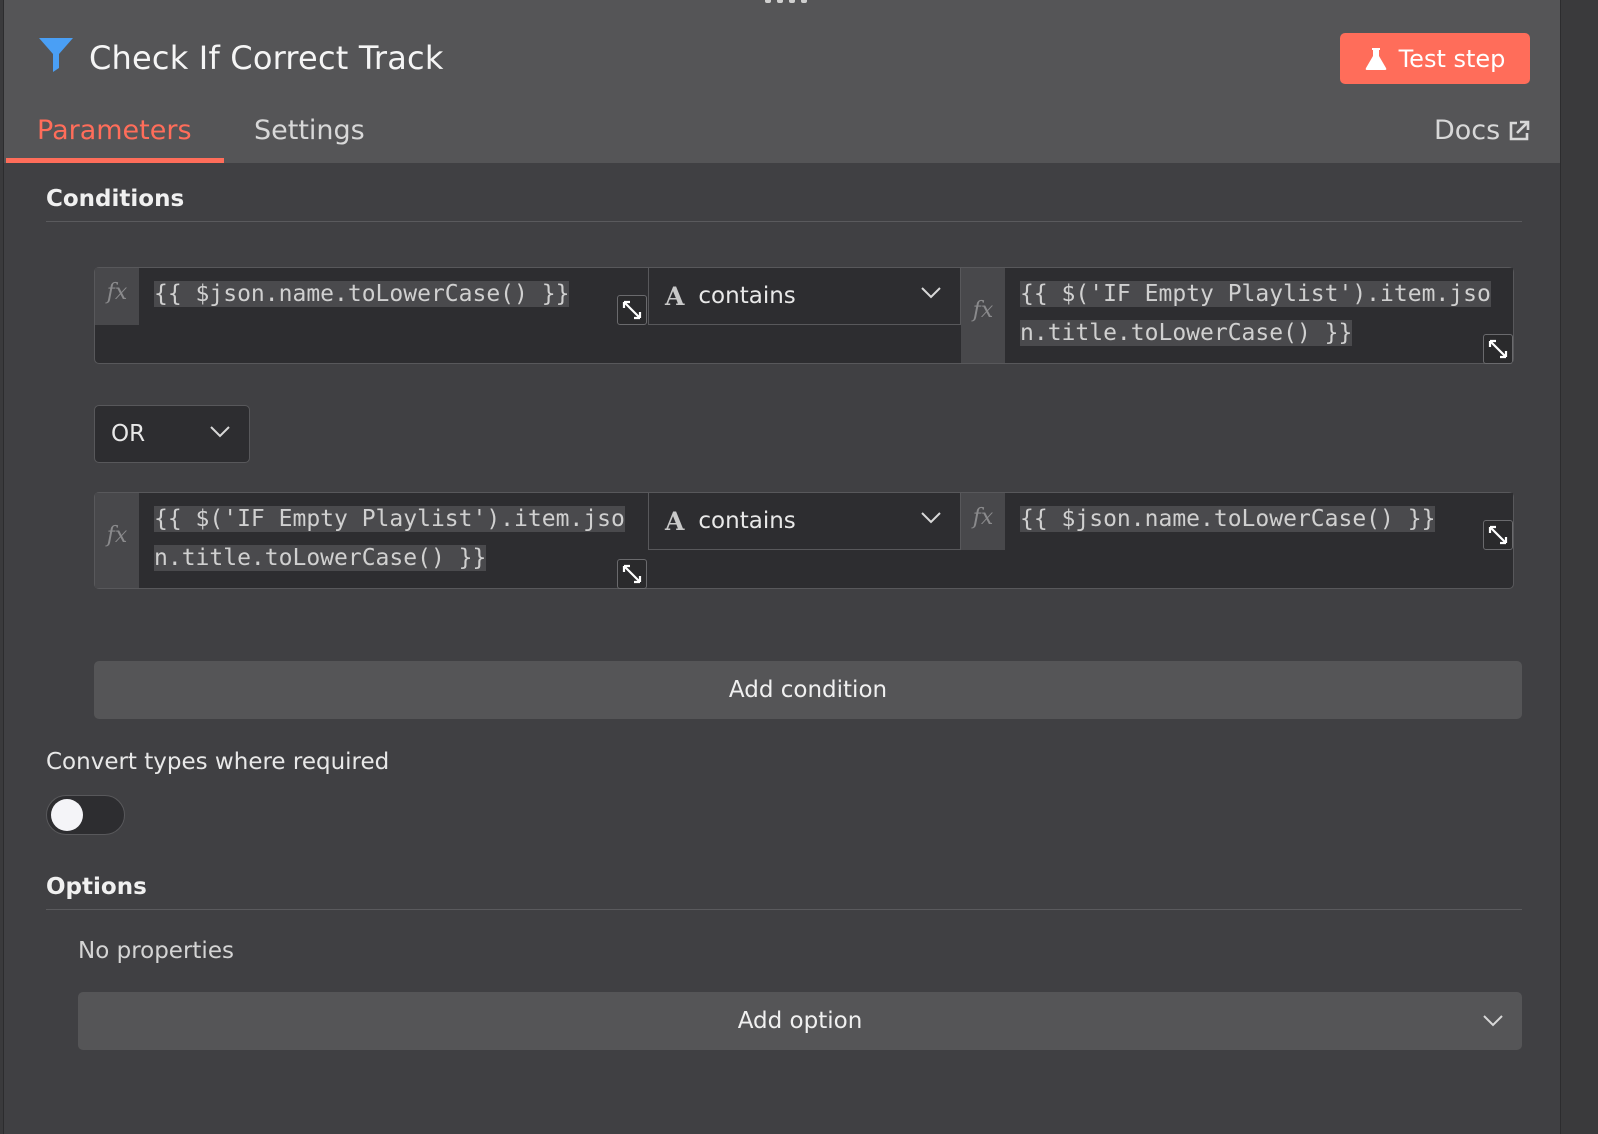  What do you see at coordinates (115, 160) in the screenshot?
I see `active-tab-indicator` at bounding box center [115, 160].